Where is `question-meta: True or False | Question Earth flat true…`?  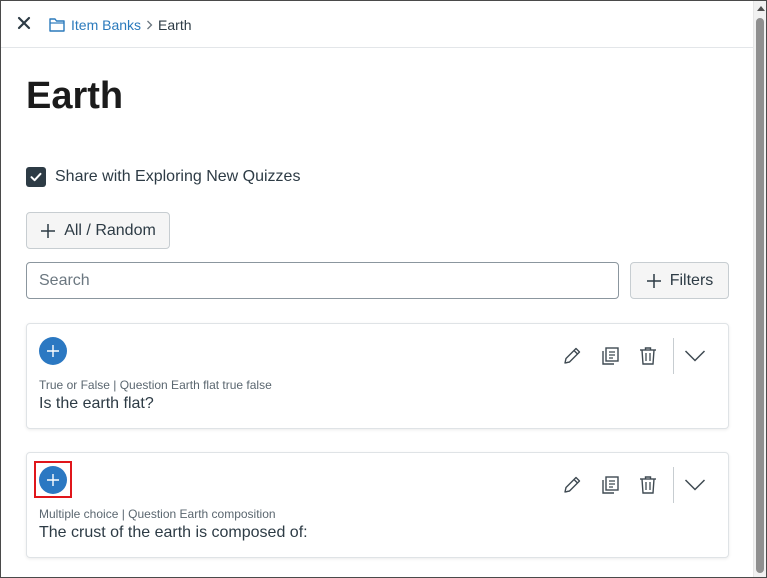 question-meta: True or False | Question Earth flat true… is located at coordinates (155, 385).